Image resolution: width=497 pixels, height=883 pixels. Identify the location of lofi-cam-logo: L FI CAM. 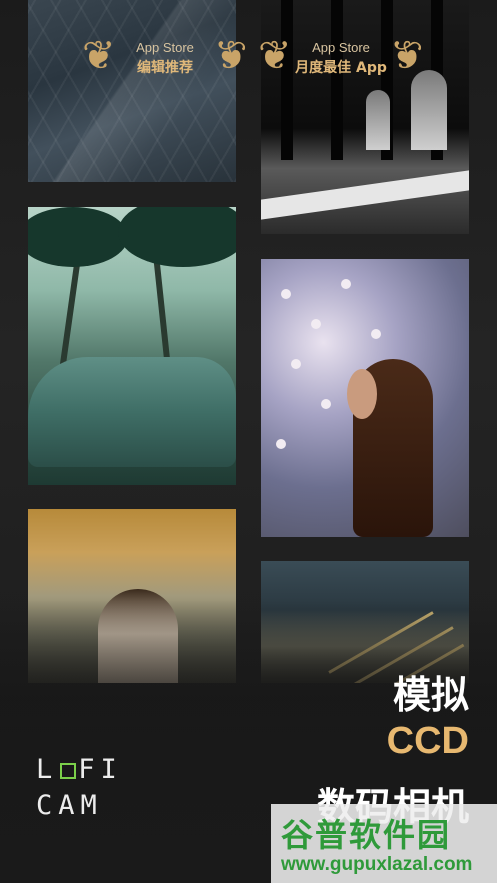
(81, 788).